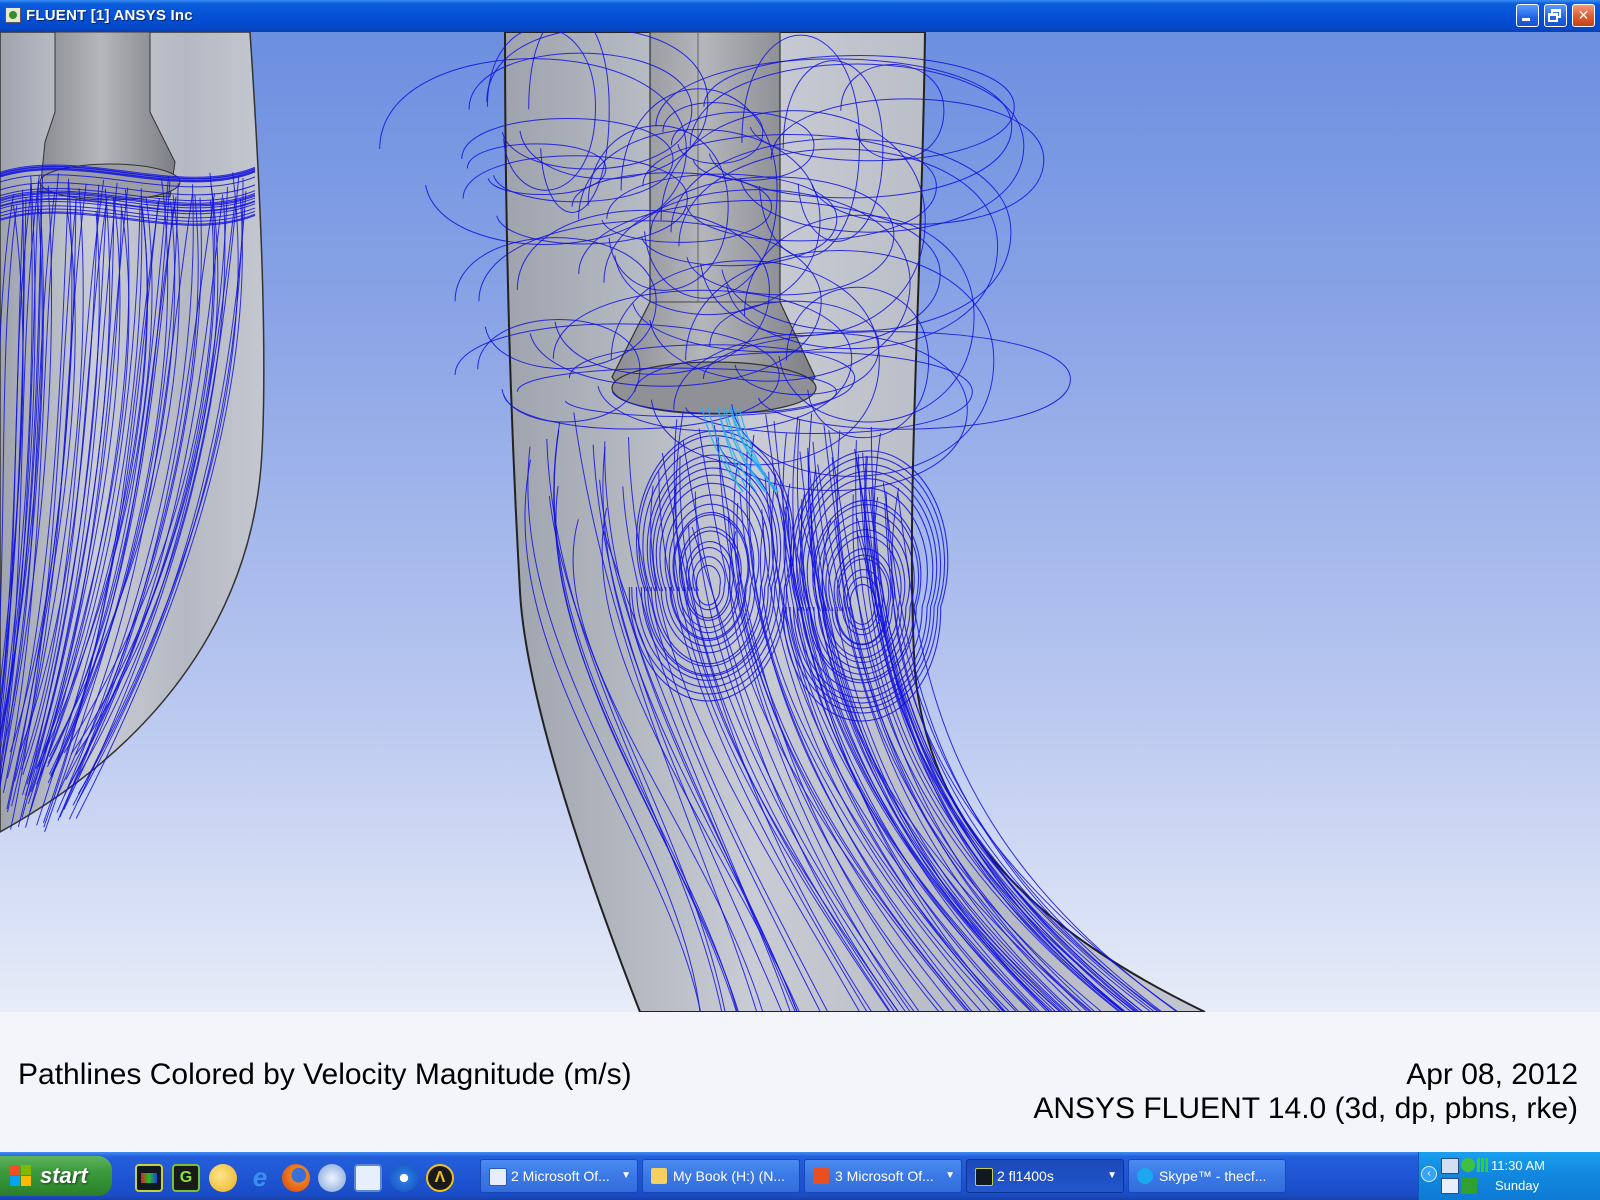  I want to click on clock-time: 11:30 AM, so click(1518, 1165).